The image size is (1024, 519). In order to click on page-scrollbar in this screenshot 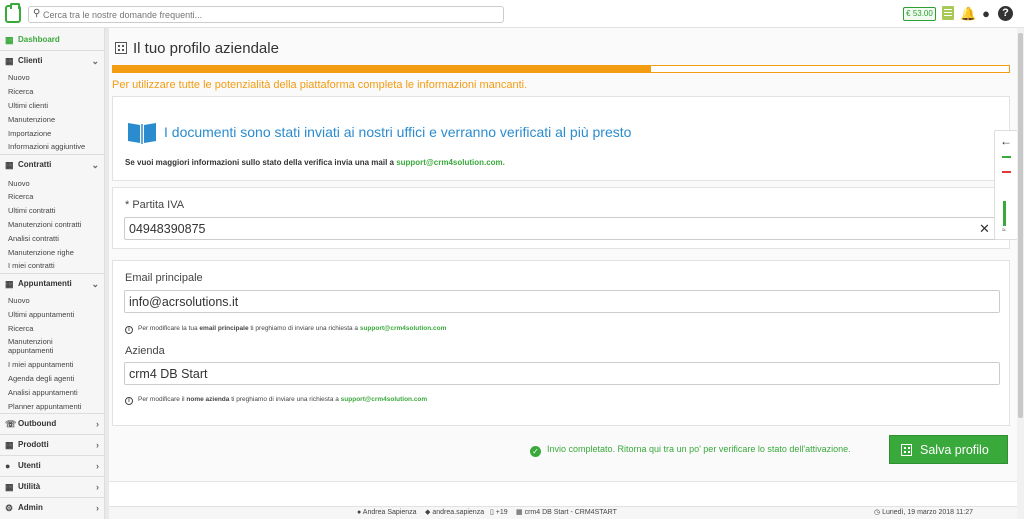, I will do `click(1020, 273)`.